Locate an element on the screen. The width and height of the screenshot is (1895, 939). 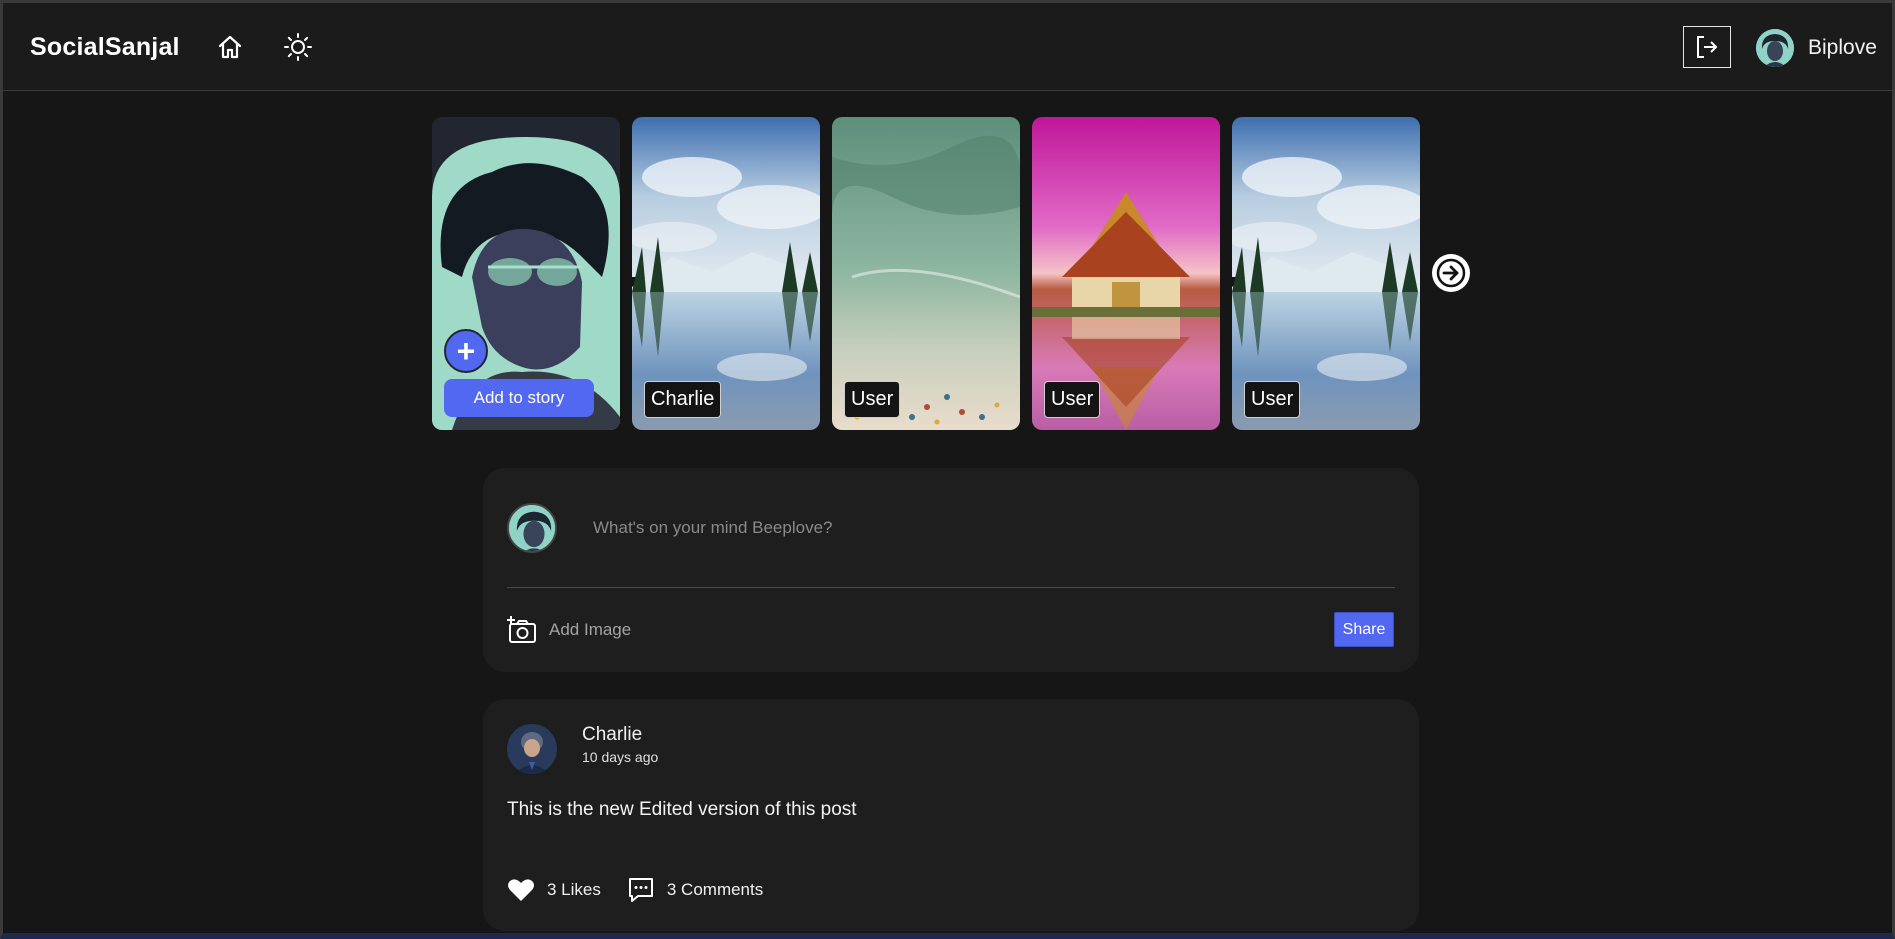
home-icon is located at coordinates (230, 47).